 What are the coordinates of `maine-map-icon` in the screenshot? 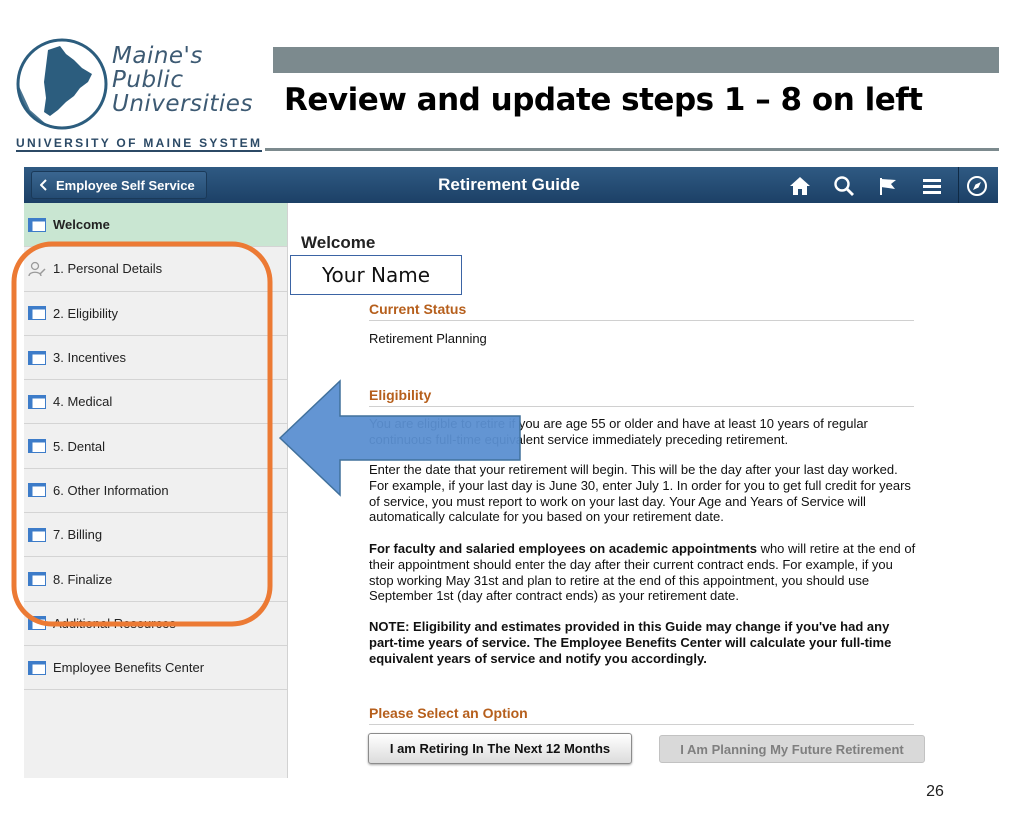 It's located at (62, 84).